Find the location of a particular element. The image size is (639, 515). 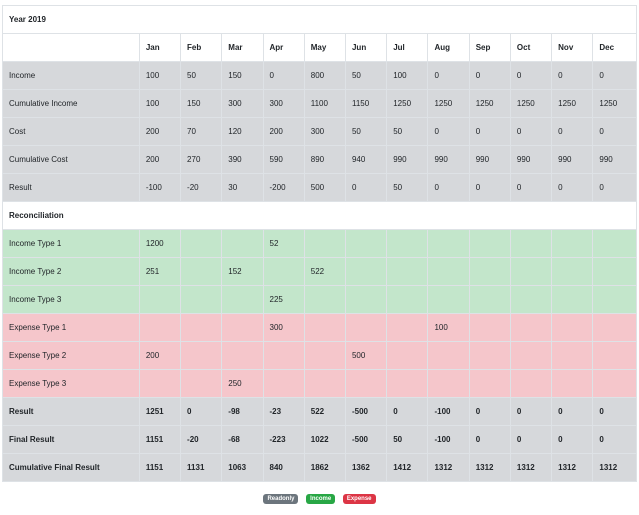

row-label: Income Type 1 is located at coordinates (71, 243).